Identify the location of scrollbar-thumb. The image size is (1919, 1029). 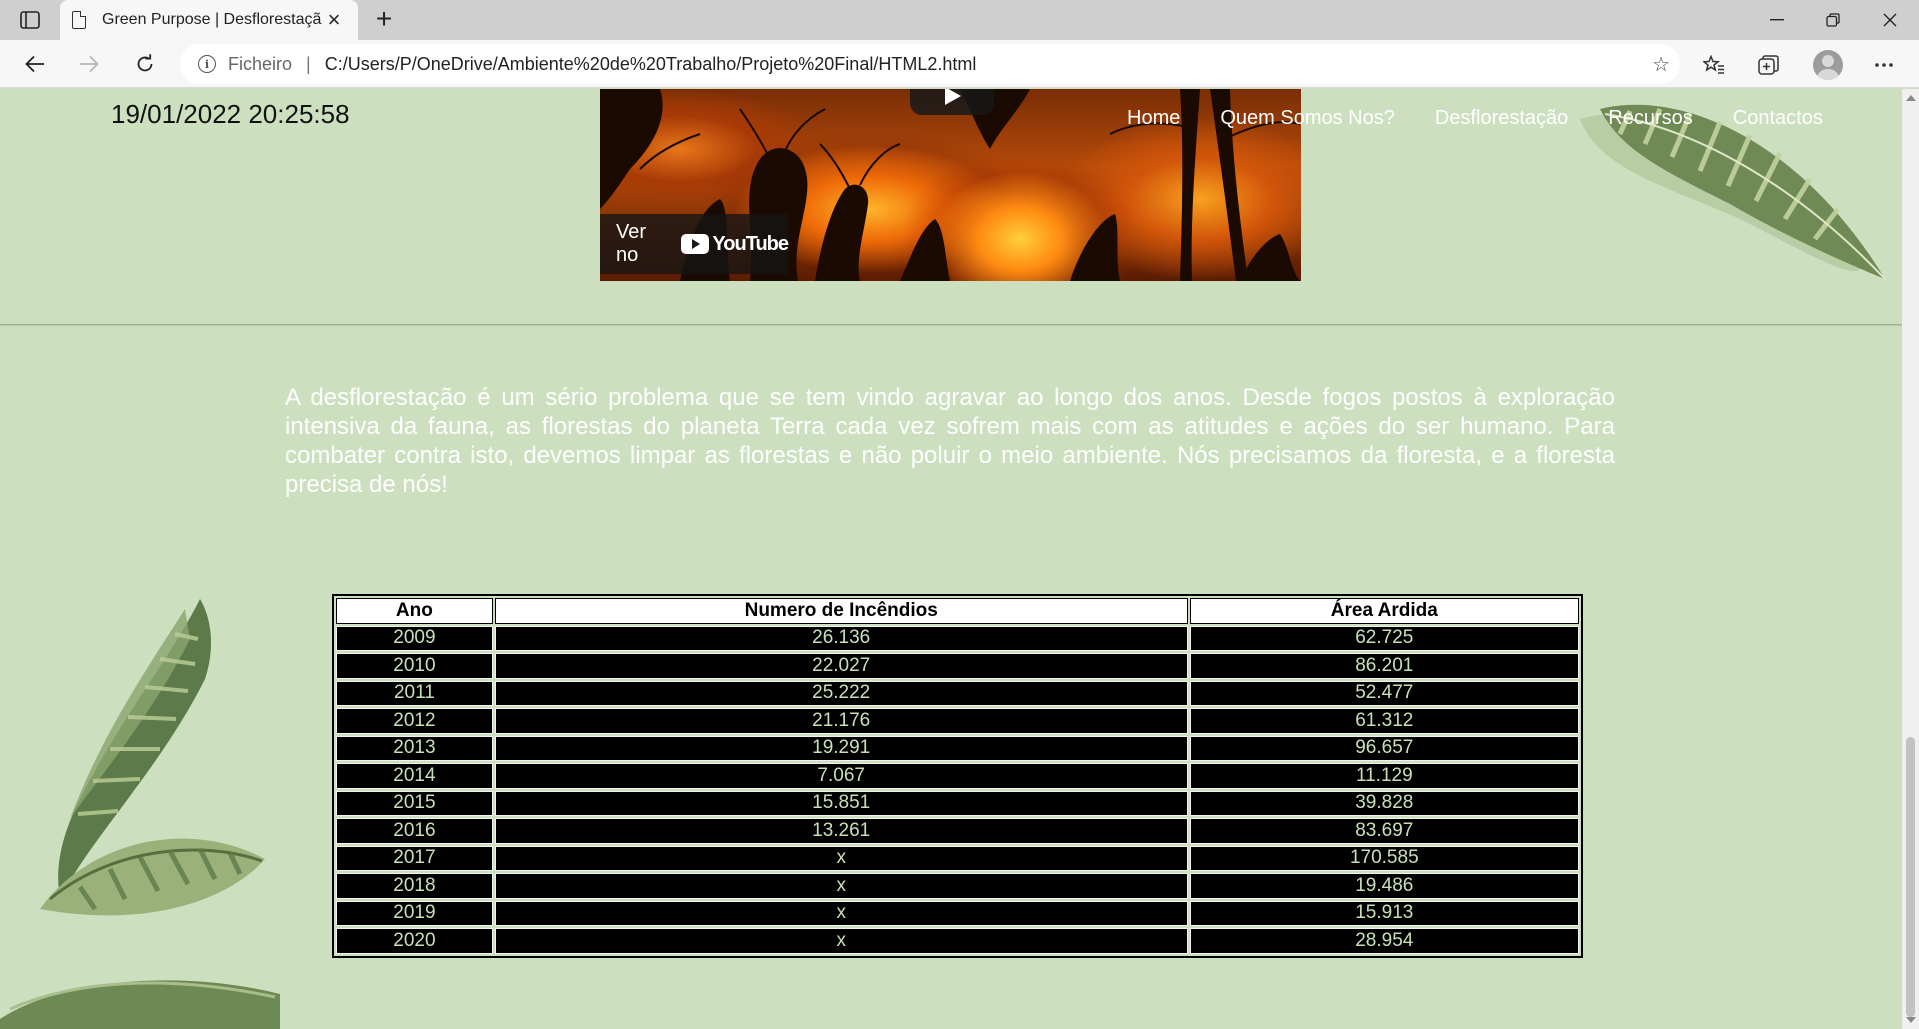
(1910, 877).